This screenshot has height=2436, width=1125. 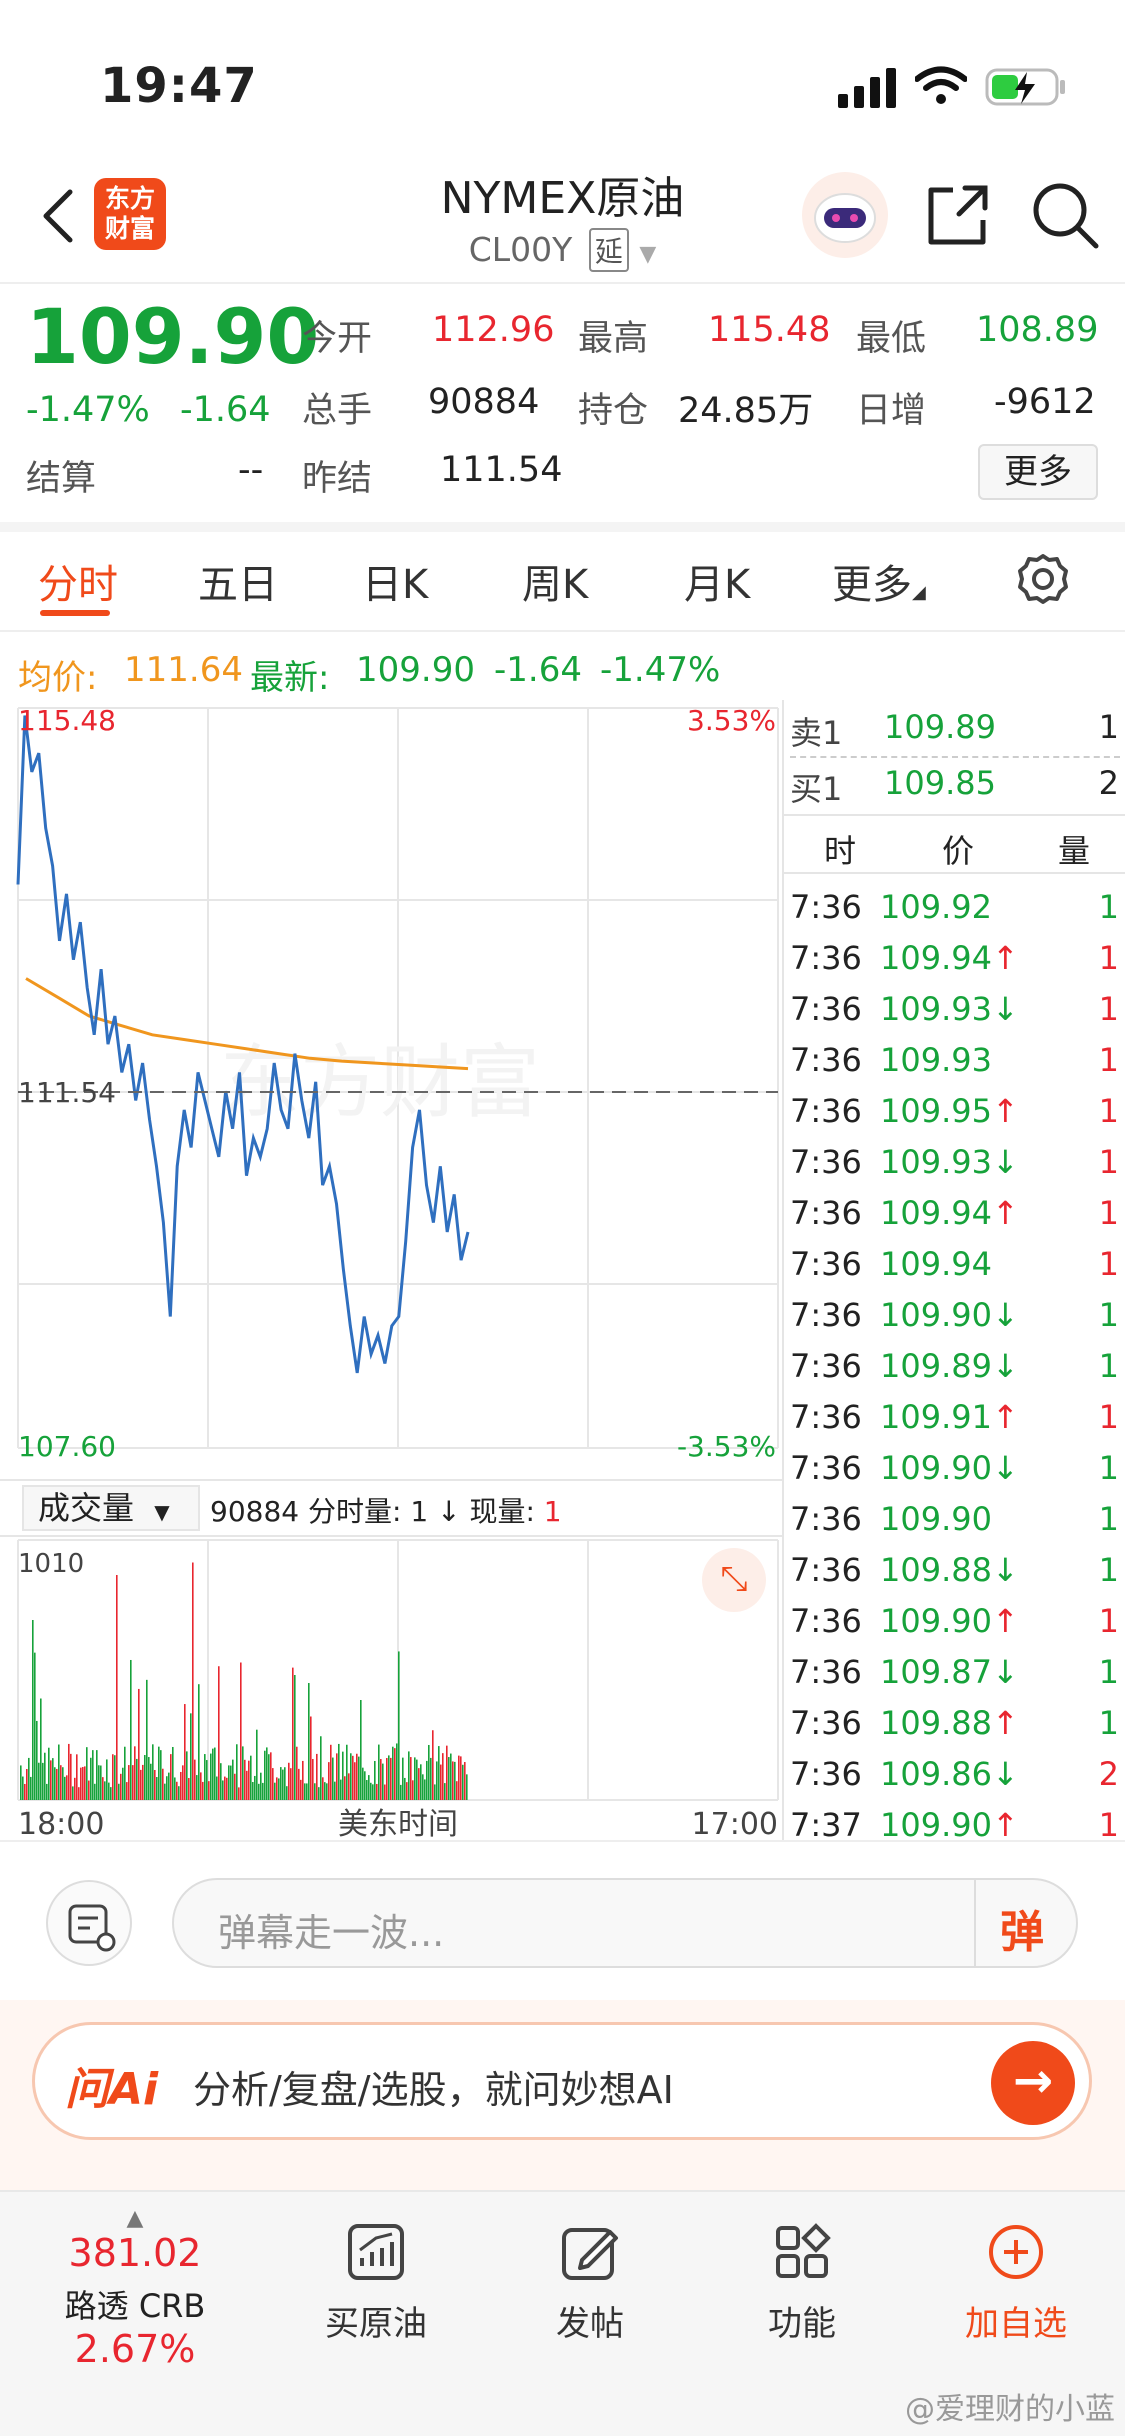 I want to click on index-ticker: ▲ 381.02 路透 CRB 2.67%, so click(x=135, y=2288).